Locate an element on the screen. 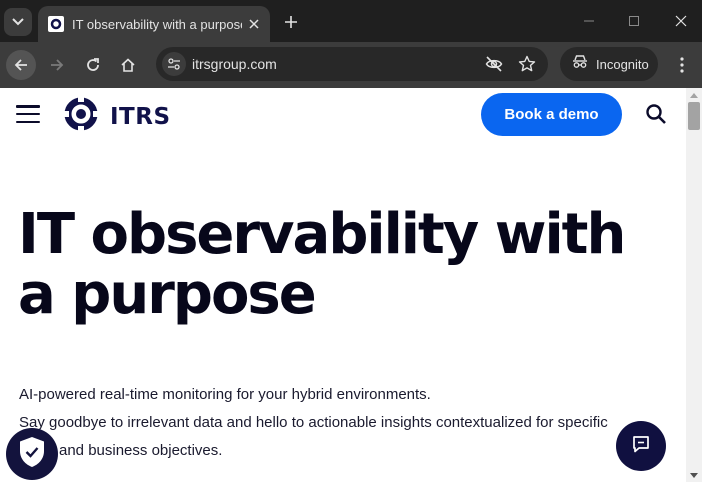  scroll-down-icon is located at coordinates (694, 475).